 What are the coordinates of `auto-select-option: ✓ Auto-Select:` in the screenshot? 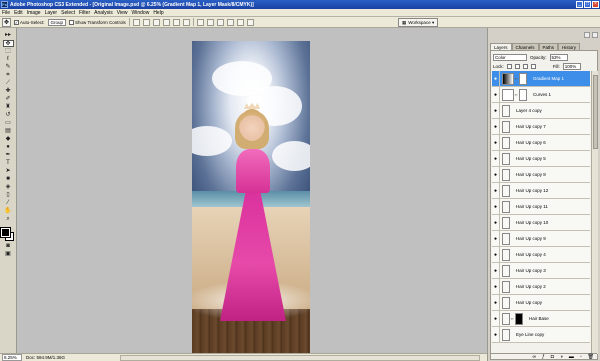 It's located at (29, 22).